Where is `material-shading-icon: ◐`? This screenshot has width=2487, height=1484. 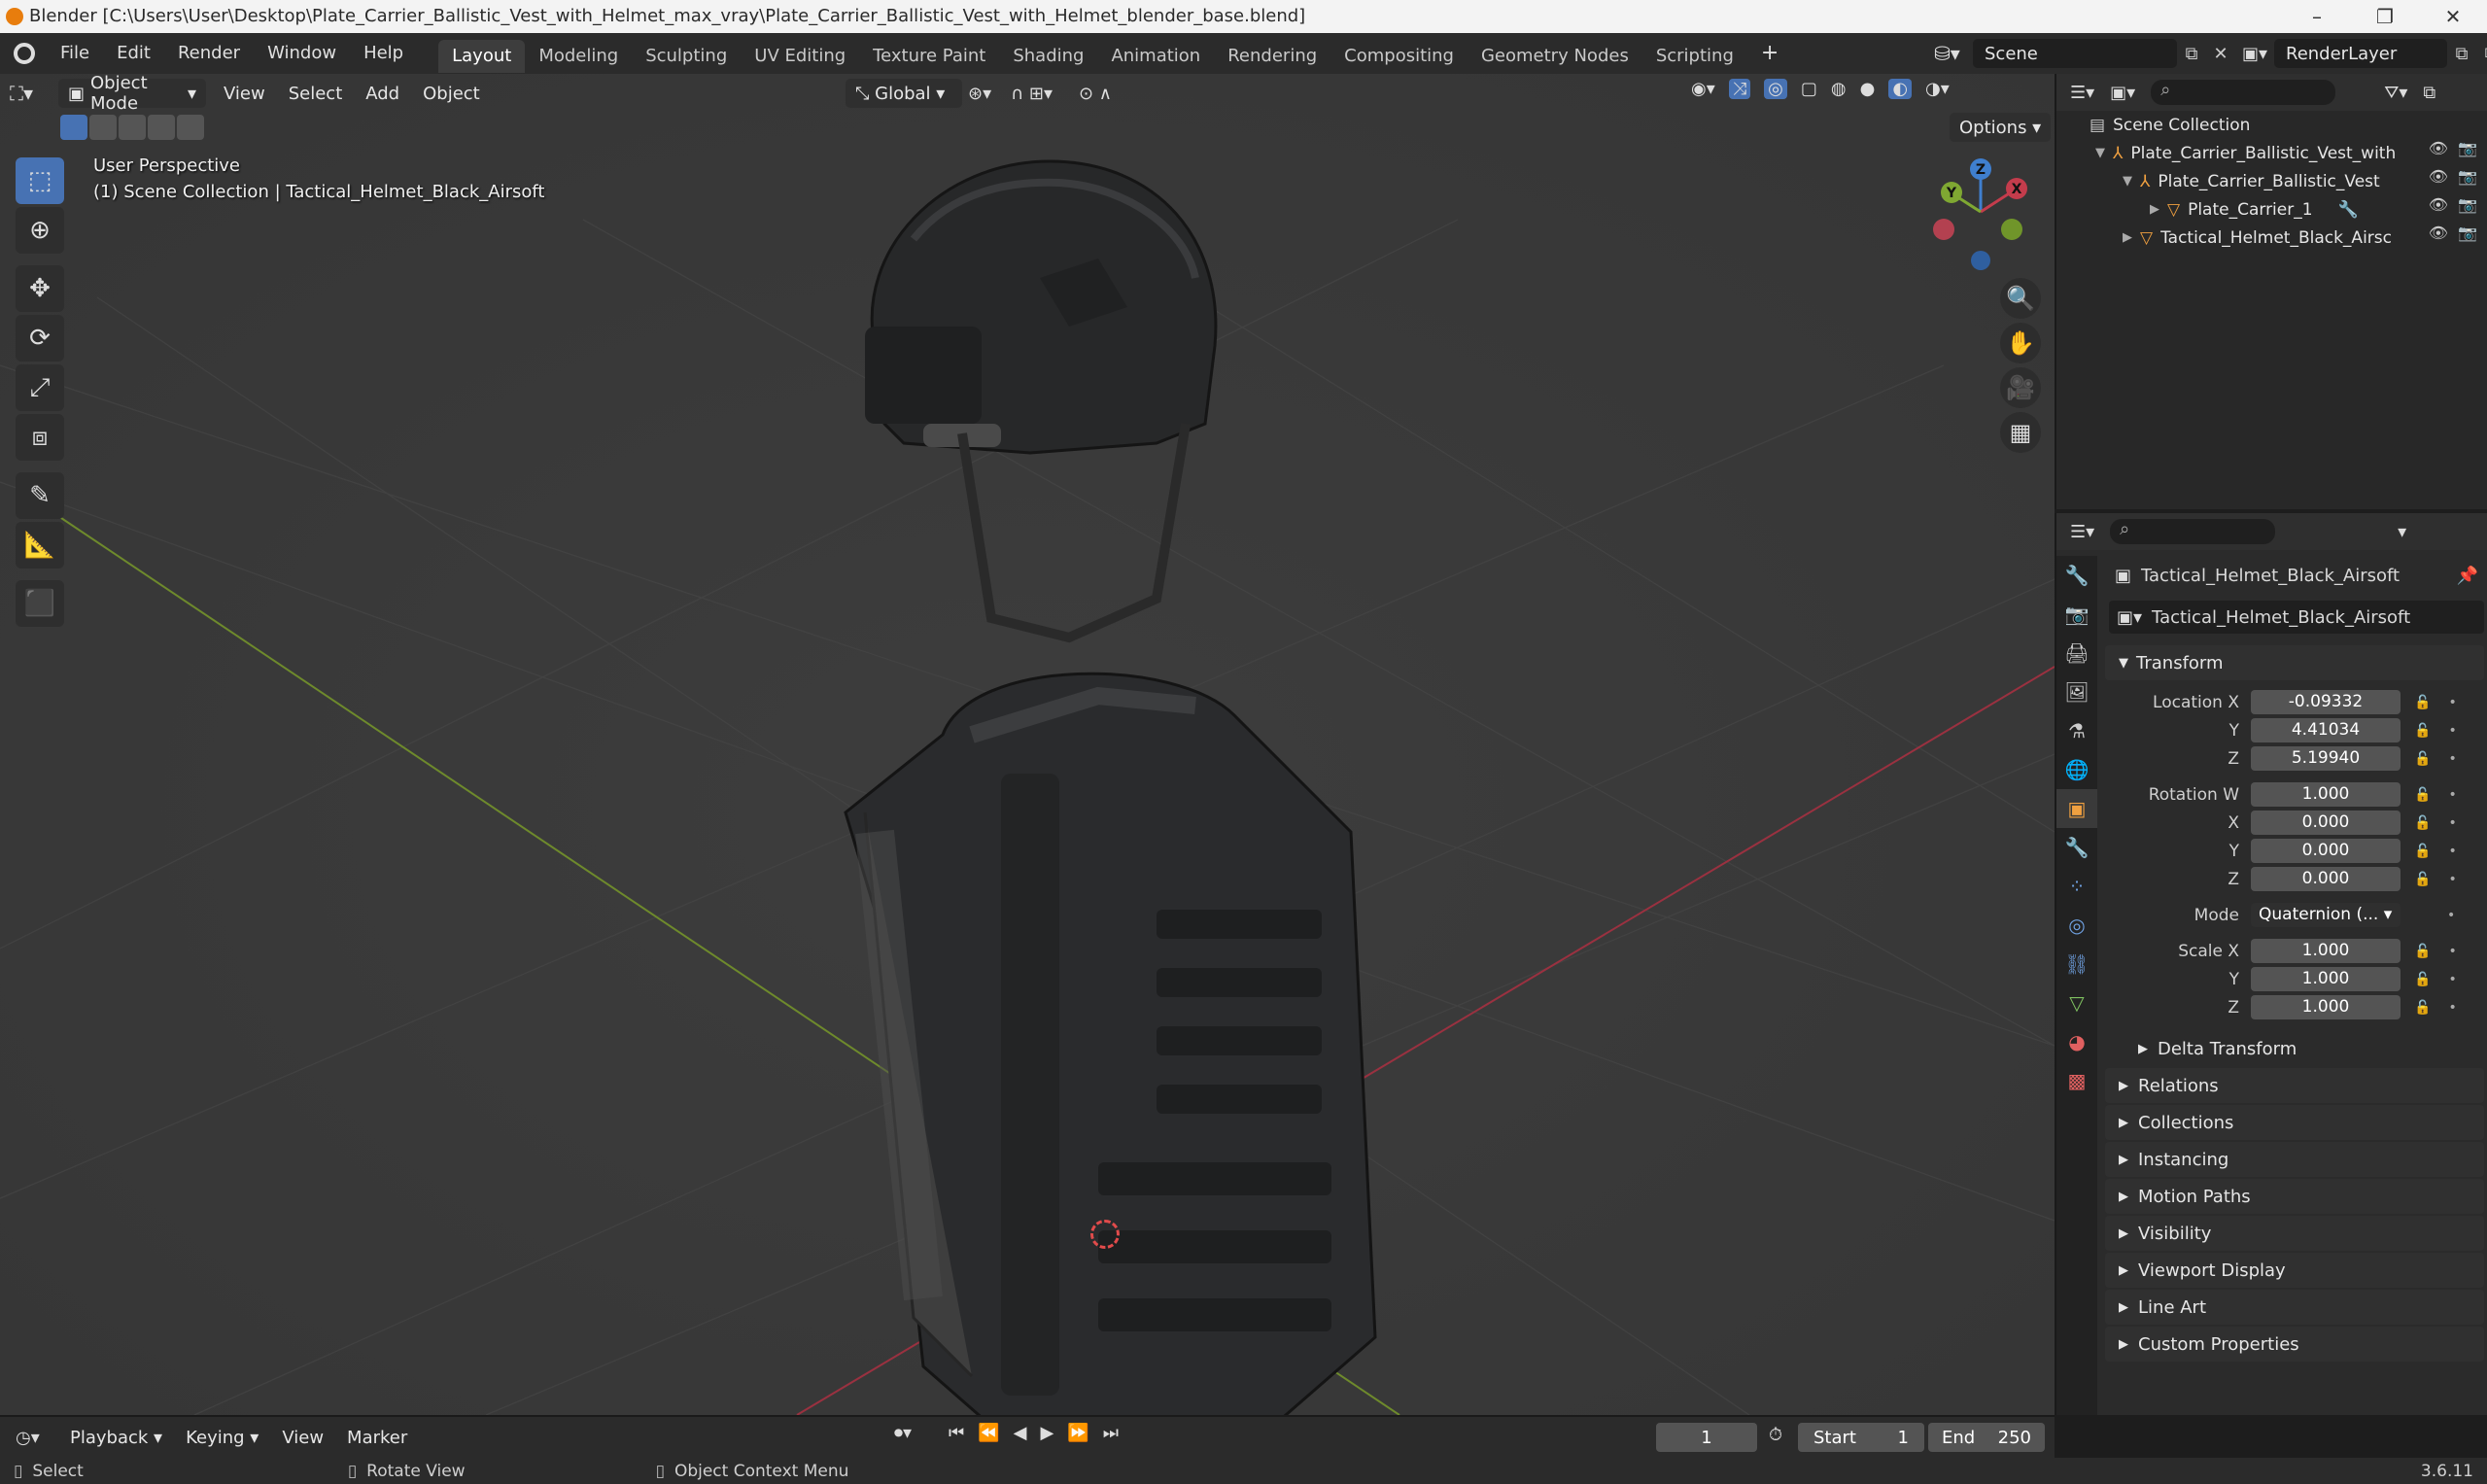 material-shading-icon: ◐ is located at coordinates (1901, 89).